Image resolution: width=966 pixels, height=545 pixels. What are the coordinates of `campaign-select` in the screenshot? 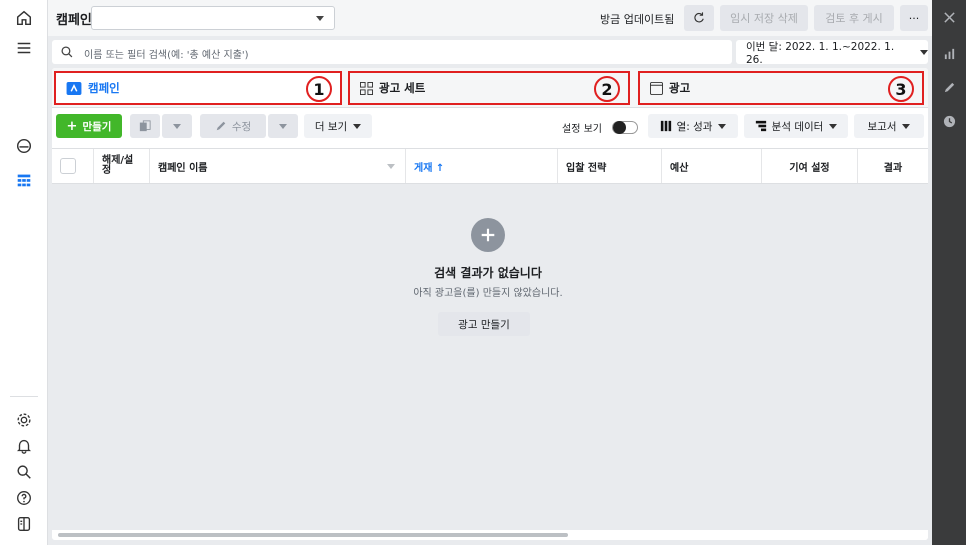 It's located at (213, 18).